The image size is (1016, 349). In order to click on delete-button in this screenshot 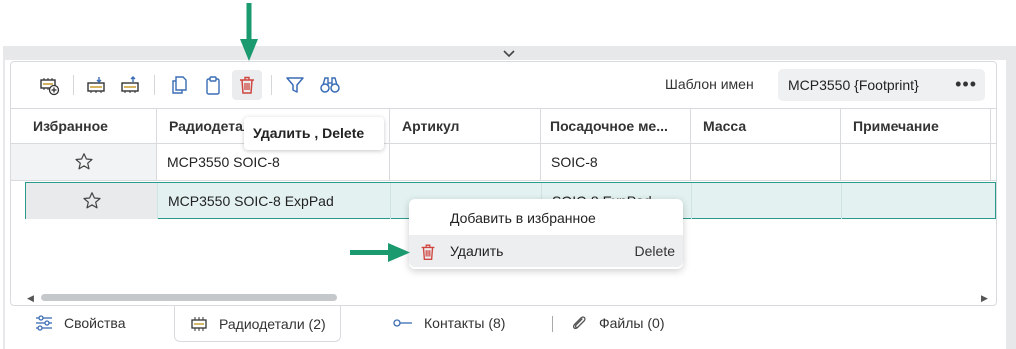, I will do `click(247, 85)`.